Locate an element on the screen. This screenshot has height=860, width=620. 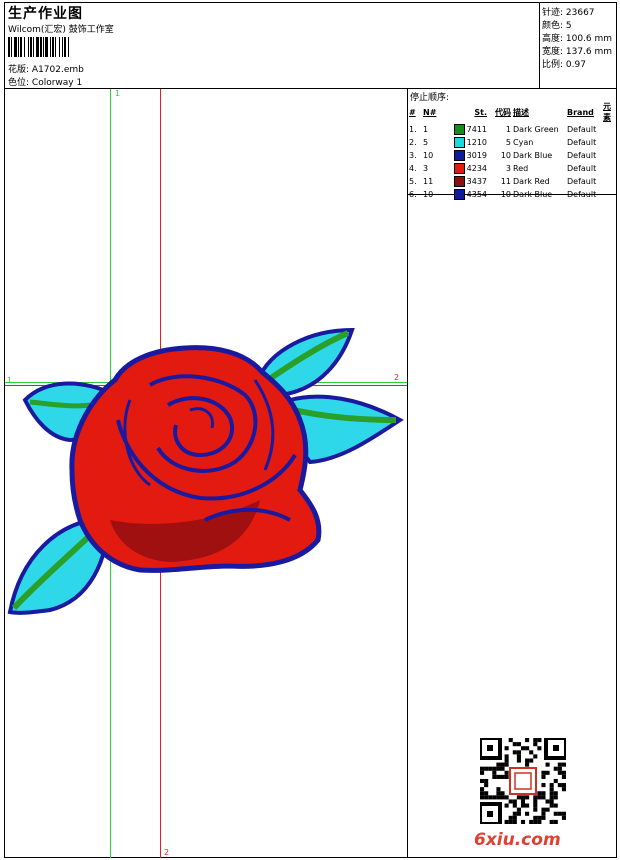
qr-center-stamp is located at coordinates (523, 781).